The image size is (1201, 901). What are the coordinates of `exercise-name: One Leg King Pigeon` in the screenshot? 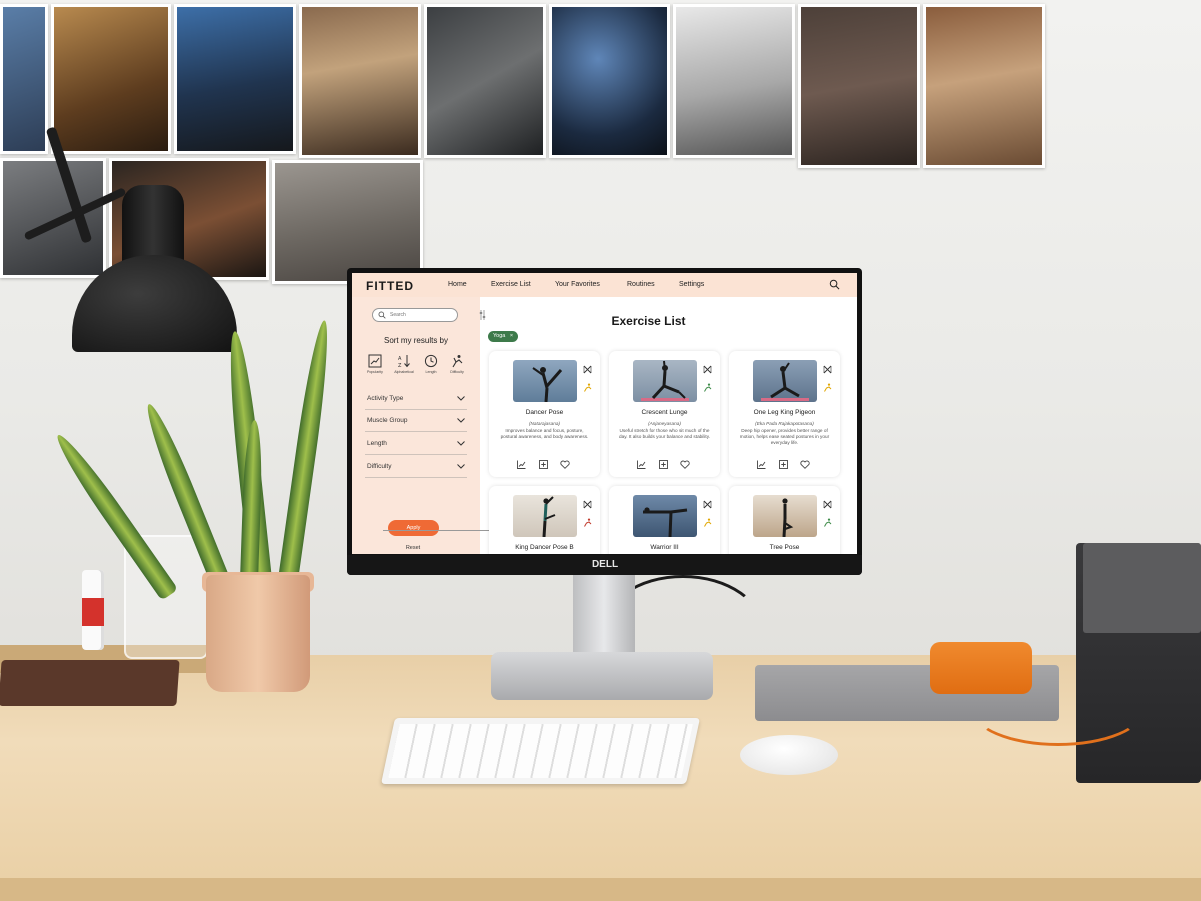 It's located at (784, 412).